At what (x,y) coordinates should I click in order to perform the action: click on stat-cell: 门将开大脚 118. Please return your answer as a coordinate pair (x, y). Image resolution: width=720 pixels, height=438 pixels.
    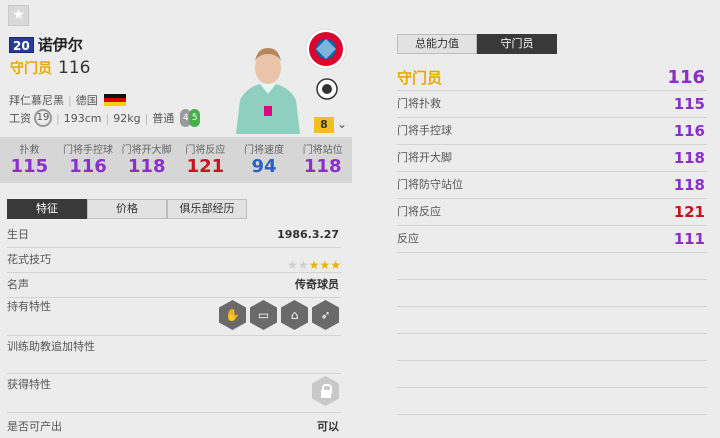
    Looking at the image, I should click on (146, 160).